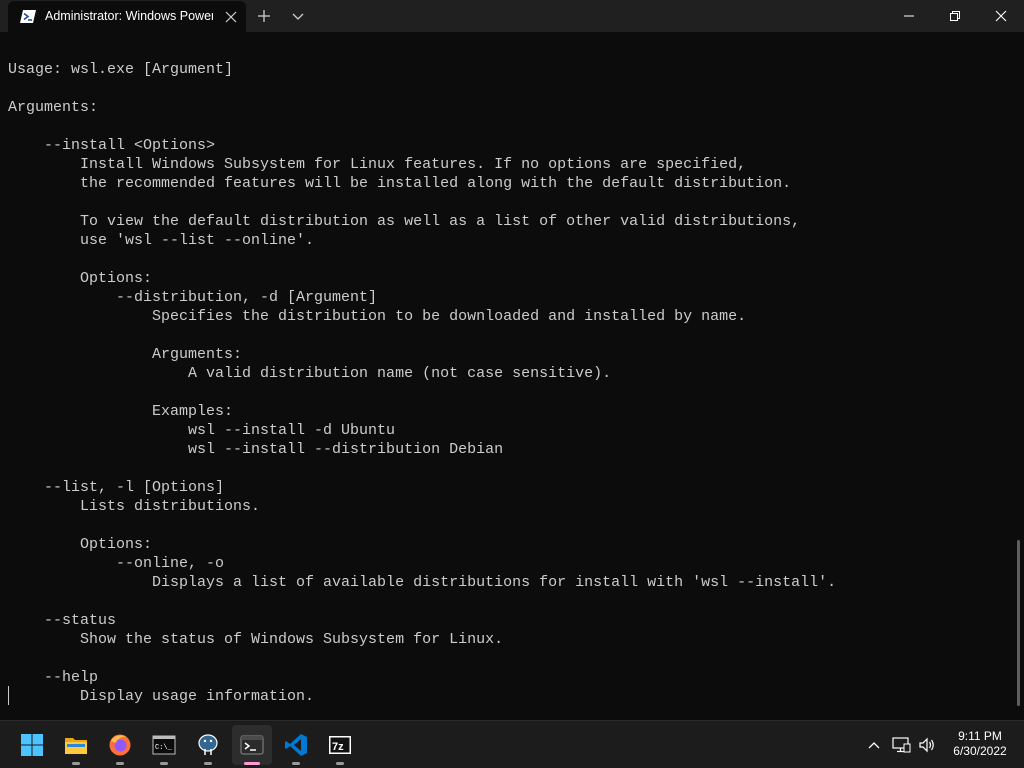 This screenshot has height=768, width=1024. I want to click on text-cursor, so click(8, 695).